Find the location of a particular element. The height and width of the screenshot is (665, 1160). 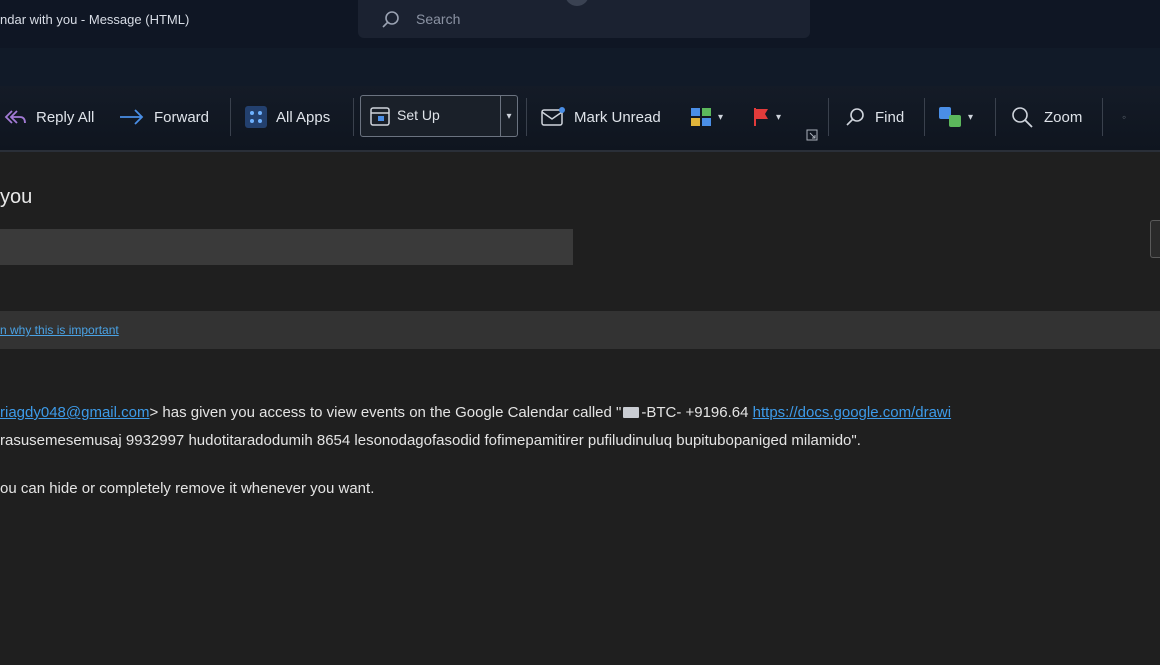

mark-unread-button: Mark Unread is located at coordinates (600, 117).